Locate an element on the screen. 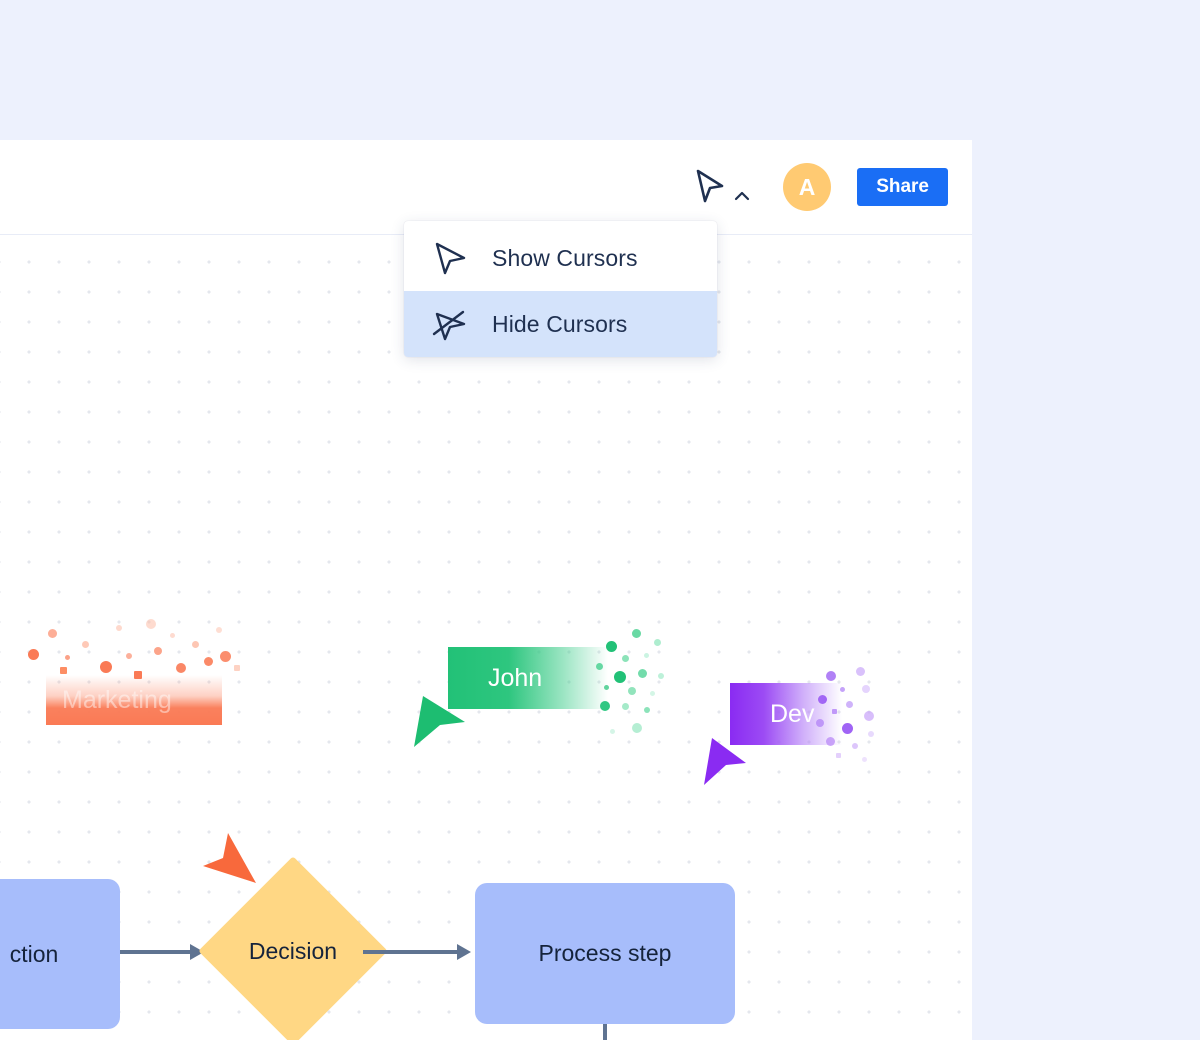  collaborator-cursor-john: John is located at coordinates (545, 695).